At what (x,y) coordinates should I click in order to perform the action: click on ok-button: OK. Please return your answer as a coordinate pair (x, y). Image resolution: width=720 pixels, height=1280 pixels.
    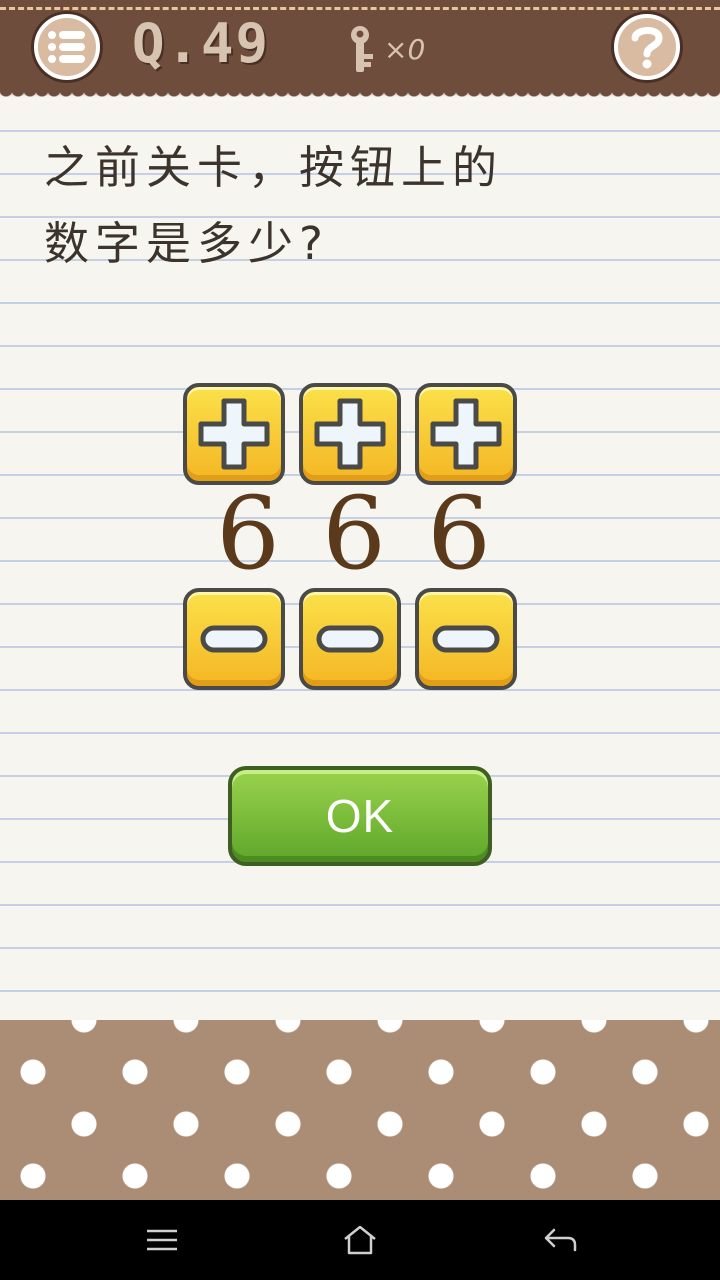
    Looking at the image, I should click on (360, 816).